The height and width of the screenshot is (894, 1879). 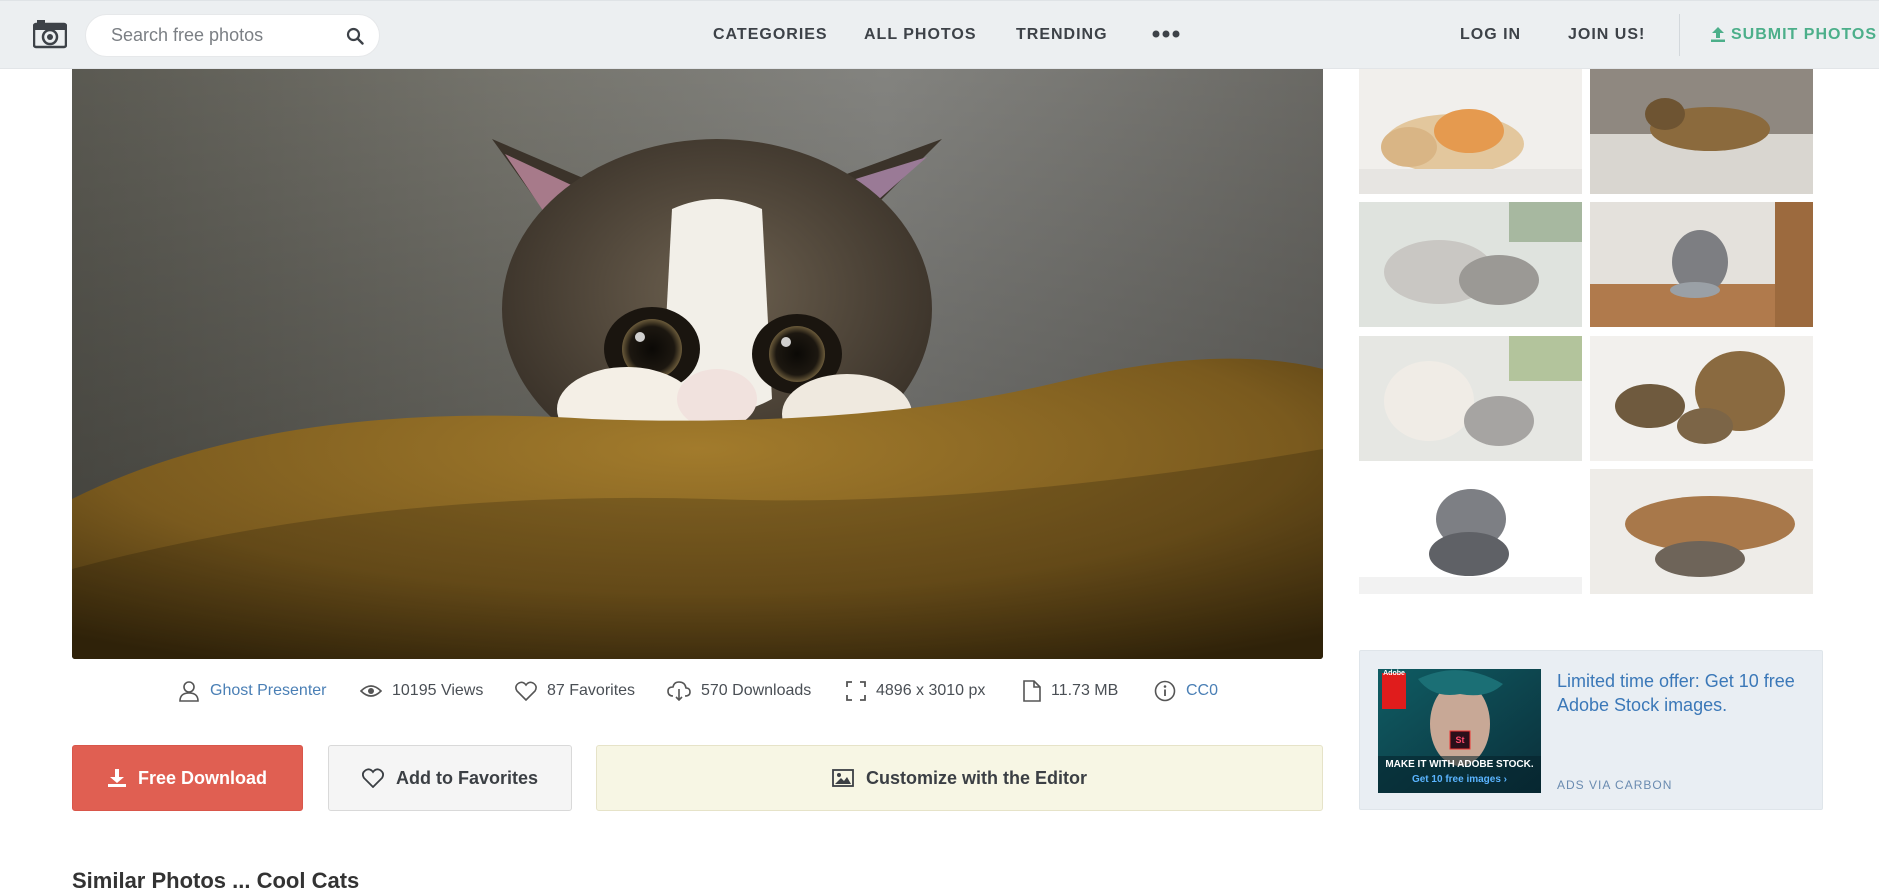 I want to click on dimensions-meta: 4896 x 3010 px, so click(x=915, y=691).